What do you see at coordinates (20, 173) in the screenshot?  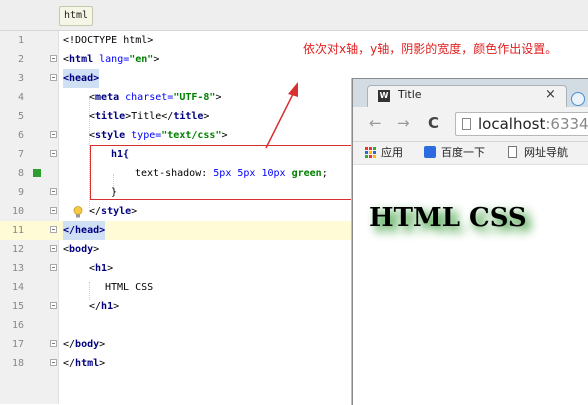 I see `line-number: 8` at bounding box center [20, 173].